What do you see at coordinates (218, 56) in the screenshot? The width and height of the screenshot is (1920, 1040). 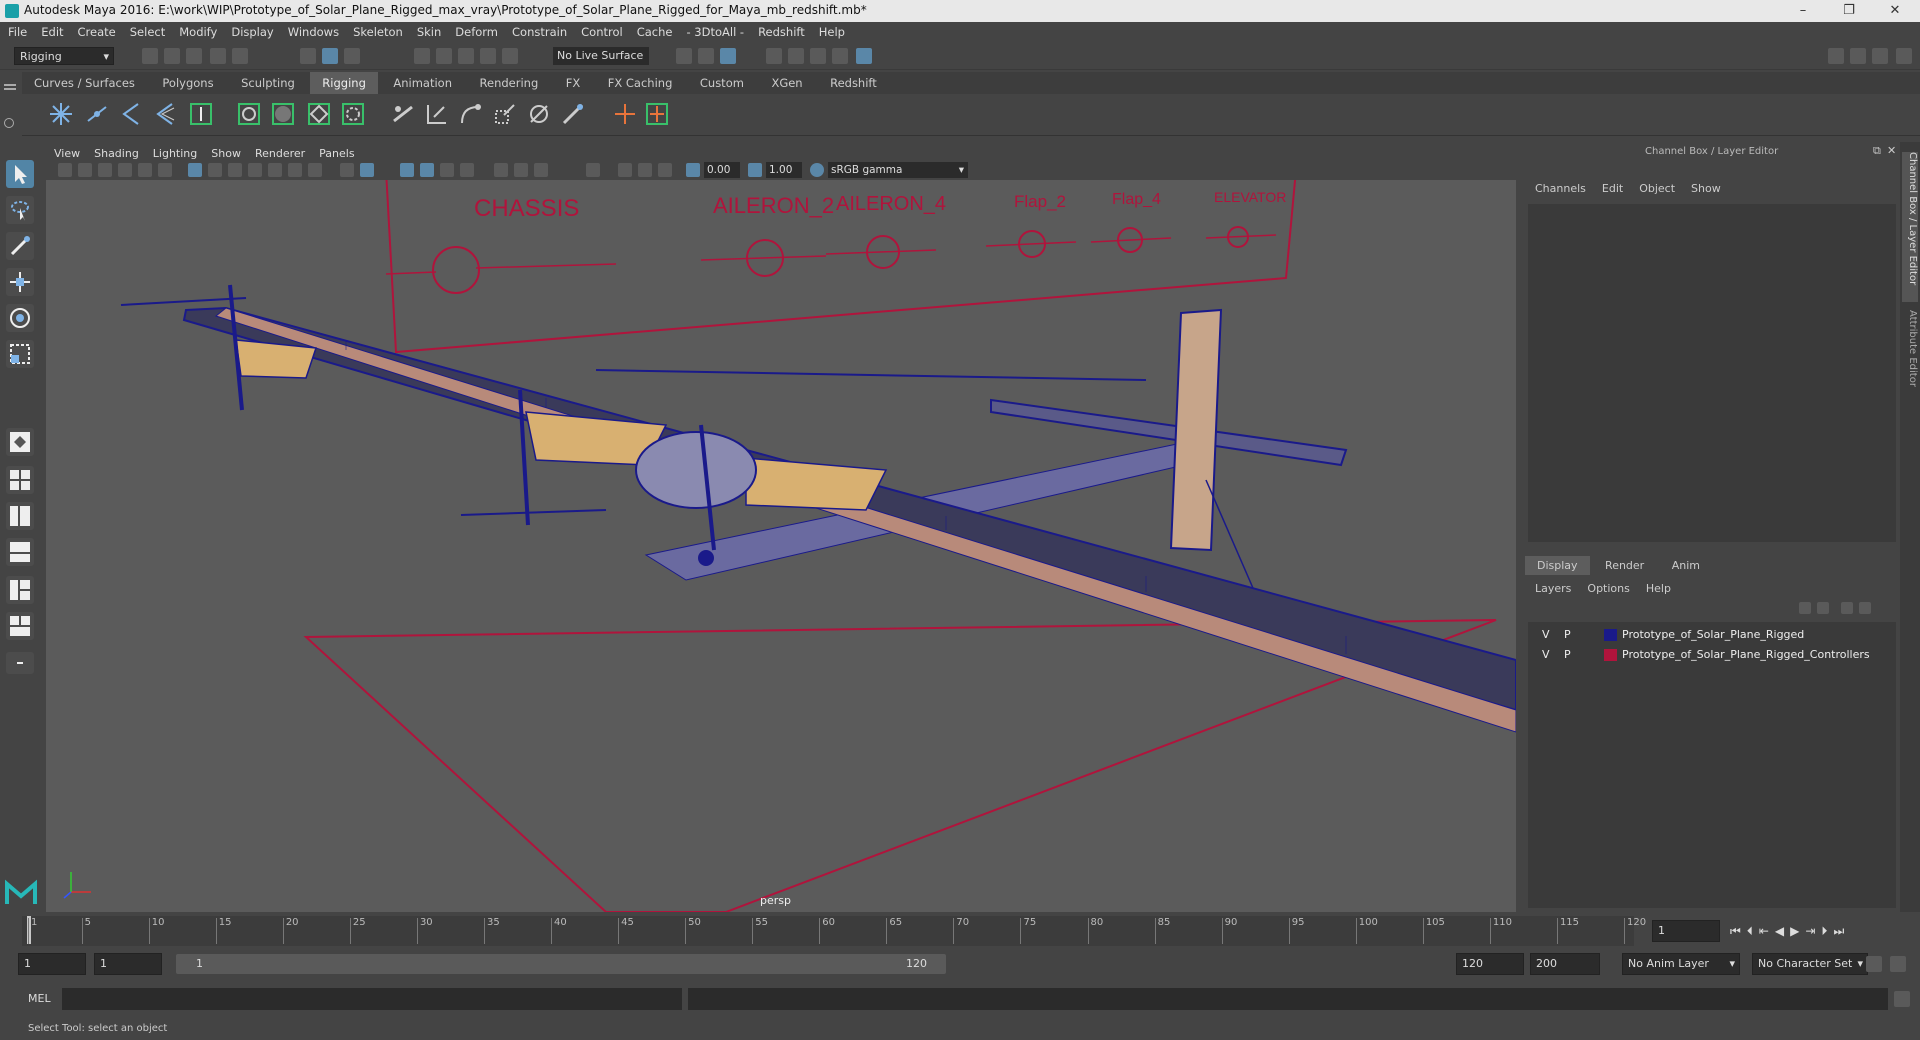 I see `undo-icon` at bounding box center [218, 56].